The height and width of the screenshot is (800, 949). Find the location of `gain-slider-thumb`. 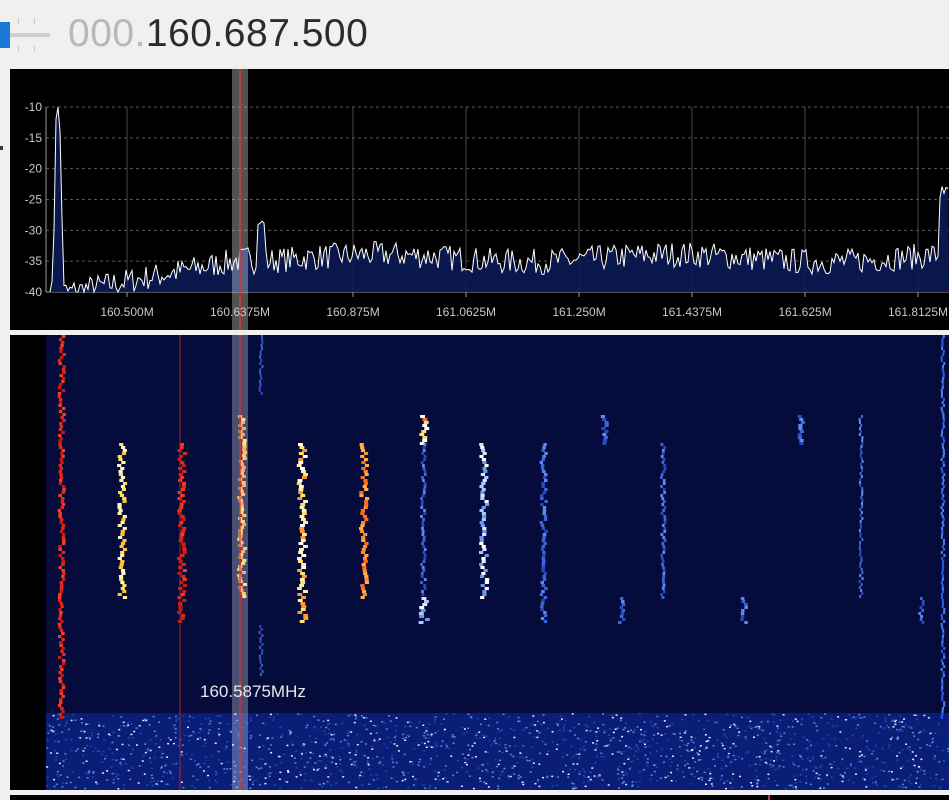

gain-slider-thumb is located at coordinates (5, 35).